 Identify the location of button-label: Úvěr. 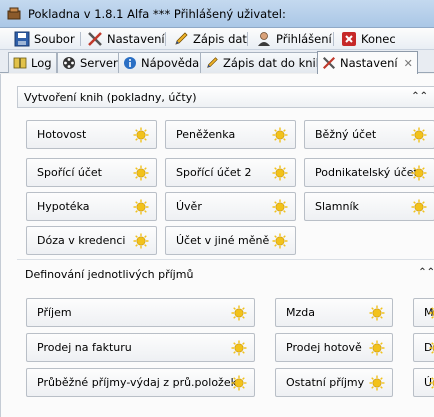
(189, 206).